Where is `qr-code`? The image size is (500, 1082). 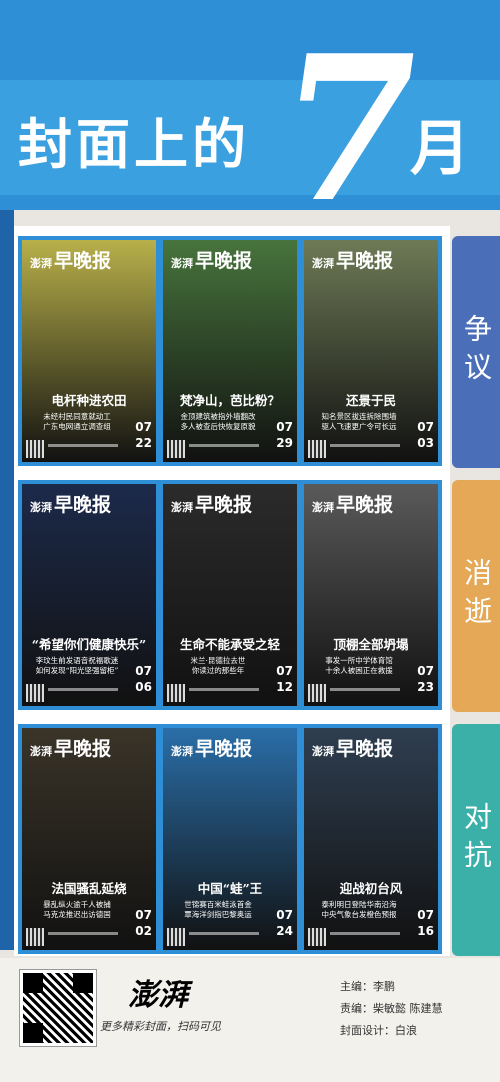 qr-code is located at coordinates (58, 1008).